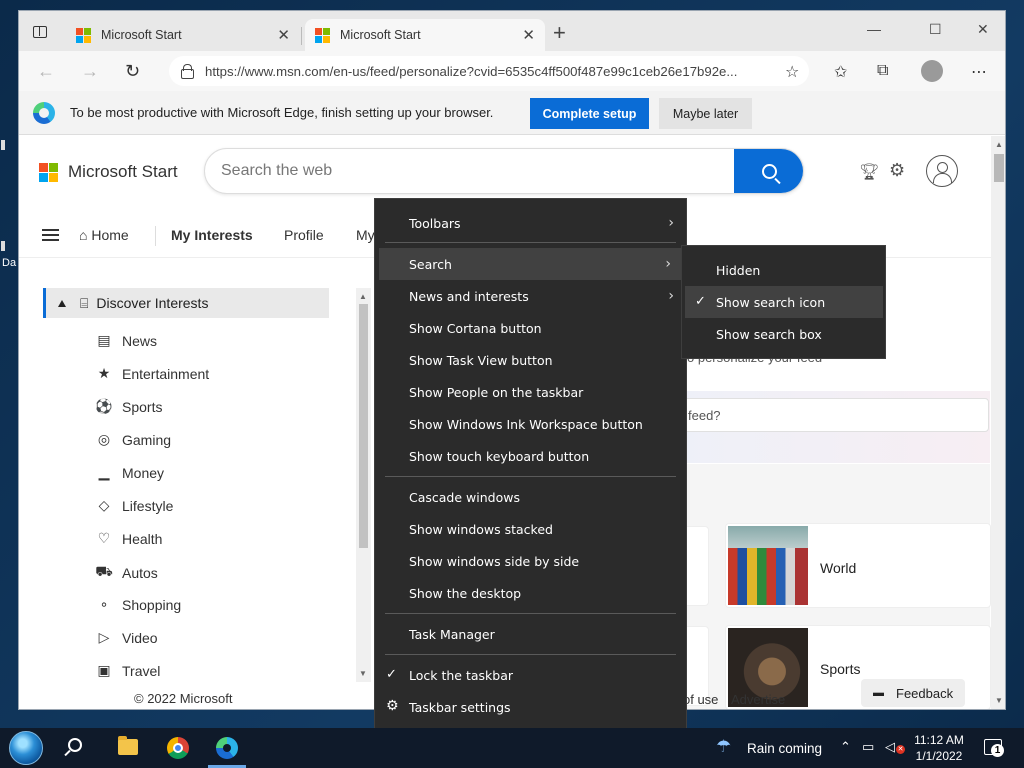 The image size is (1024, 768). What do you see at coordinates (700, 699) in the screenshot?
I see `terms-link: of use` at bounding box center [700, 699].